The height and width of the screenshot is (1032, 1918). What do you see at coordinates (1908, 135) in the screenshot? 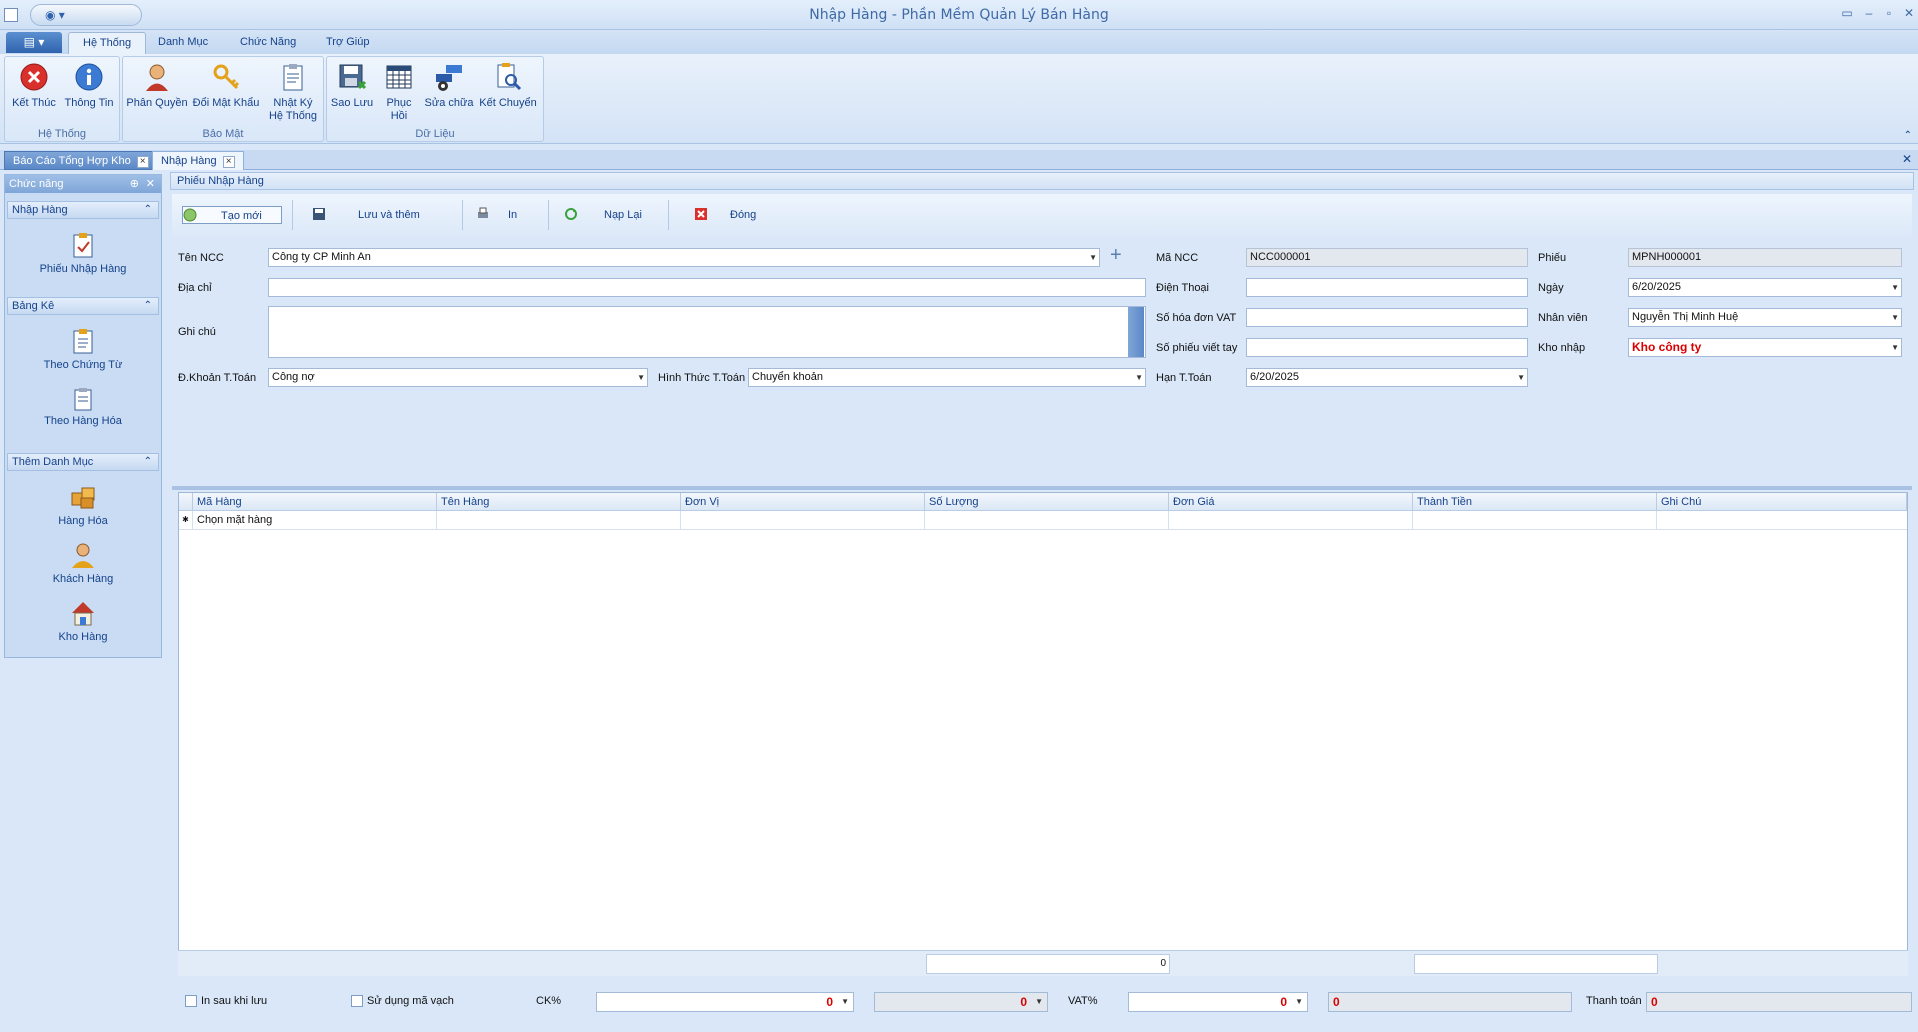
I see `collapse-ribbon-icon: ⌃` at bounding box center [1908, 135].